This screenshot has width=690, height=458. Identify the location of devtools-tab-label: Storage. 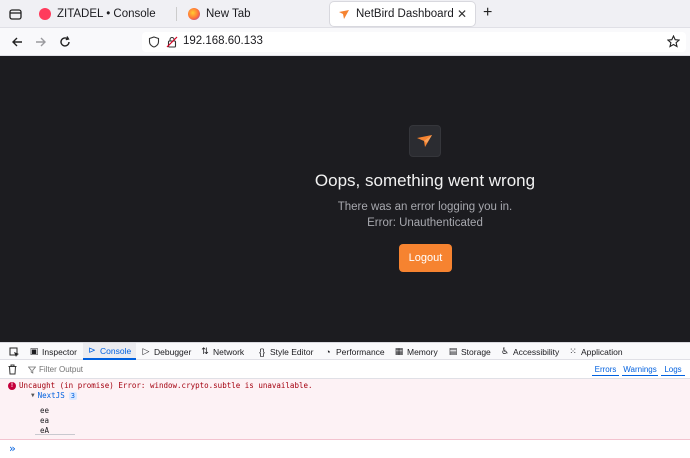
(476, 351).